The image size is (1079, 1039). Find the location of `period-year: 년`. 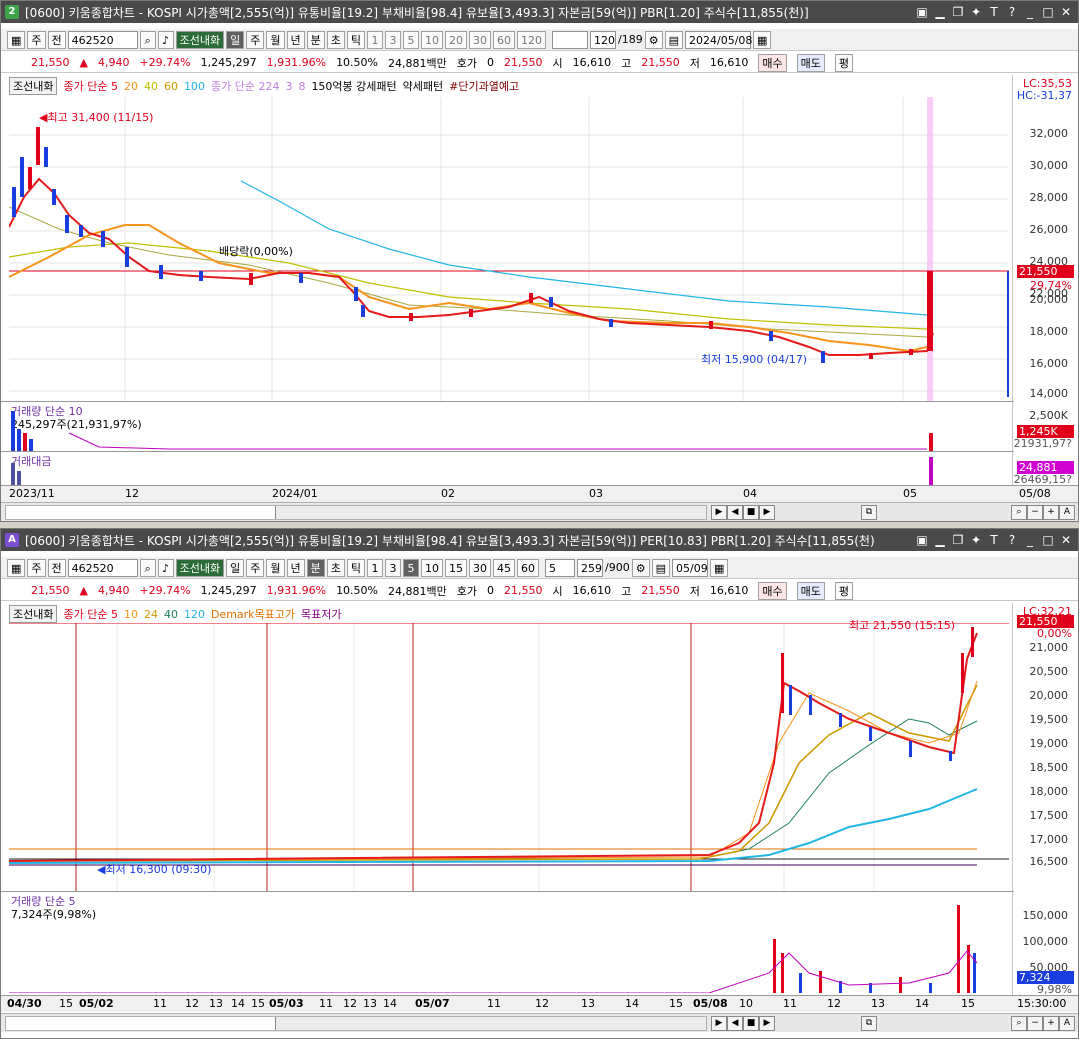

period-year: 년 is located at coordinates (295, 39).